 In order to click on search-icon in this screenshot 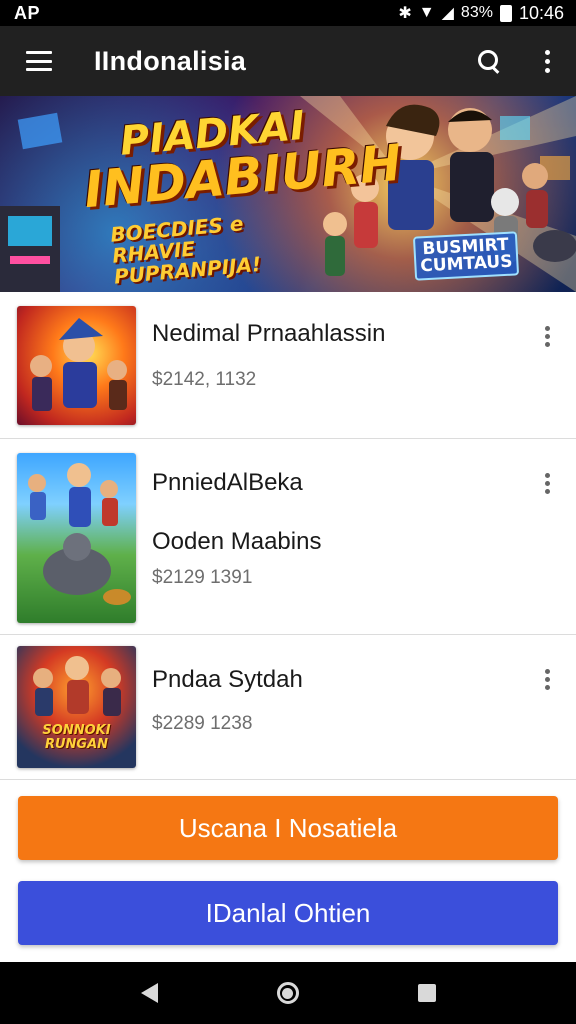, I will do `click(489, 61)`.